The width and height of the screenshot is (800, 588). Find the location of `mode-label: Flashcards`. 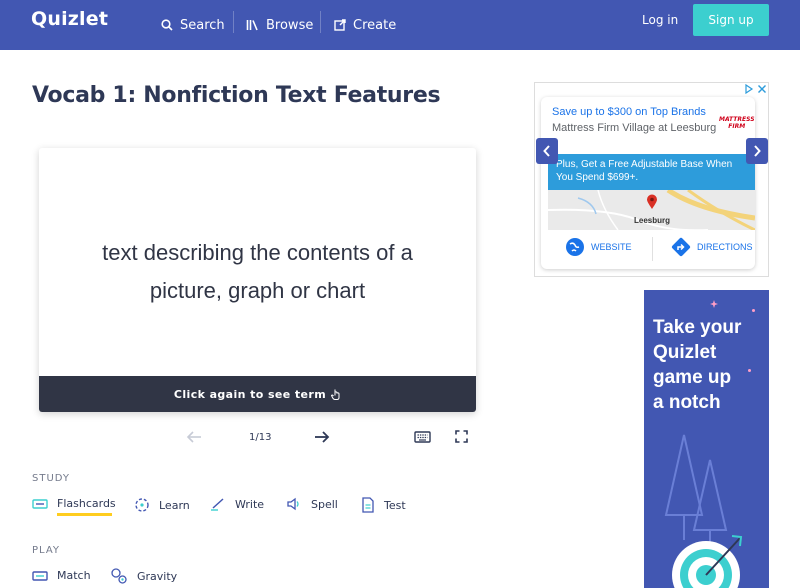

mode-label: Flashcards is located at coordinates (86, 503).